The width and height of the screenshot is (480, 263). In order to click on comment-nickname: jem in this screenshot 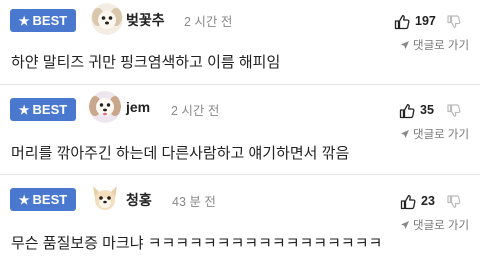, I will do `click(138, 107)`.